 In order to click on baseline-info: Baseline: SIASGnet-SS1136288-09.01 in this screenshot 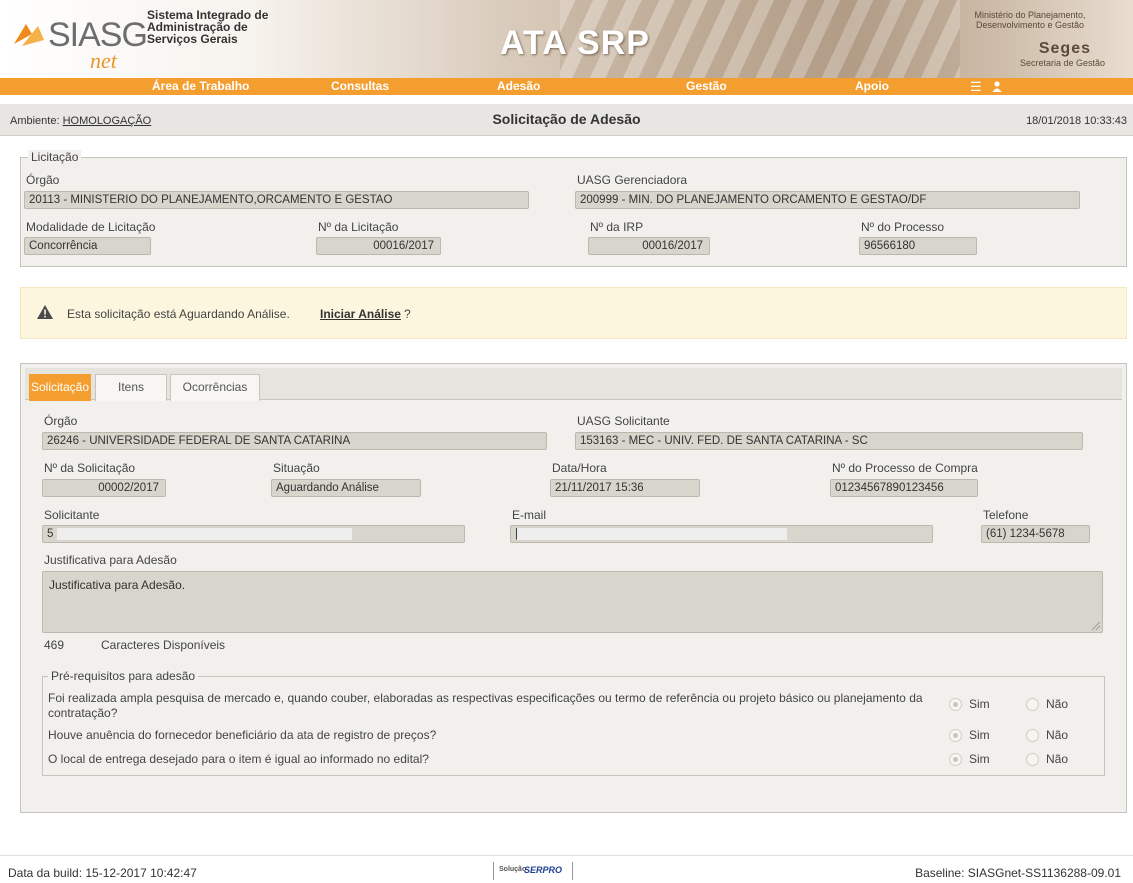, I will do `click(1018, 873)`.